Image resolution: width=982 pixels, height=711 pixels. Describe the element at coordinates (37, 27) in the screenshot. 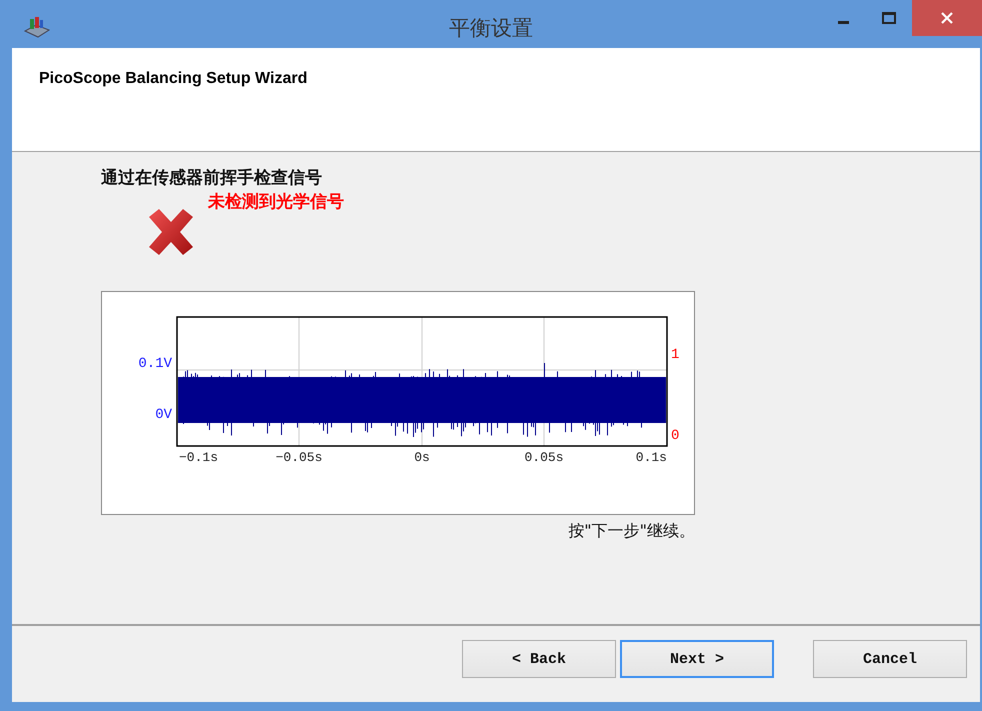

I see `app-icon` at that location.